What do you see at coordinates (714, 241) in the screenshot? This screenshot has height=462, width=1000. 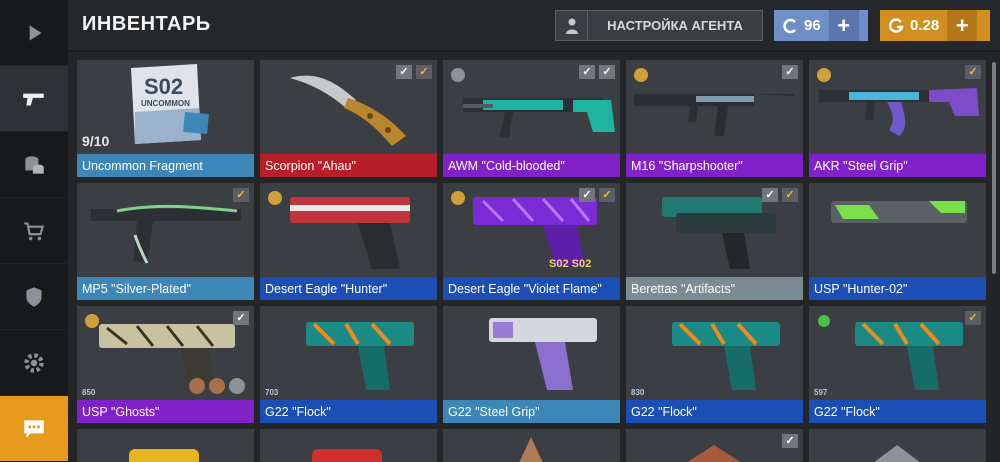 I see `inventory-card: ✓ ✓ Berettas "Artifacts"` at bounding box center [714, 241].